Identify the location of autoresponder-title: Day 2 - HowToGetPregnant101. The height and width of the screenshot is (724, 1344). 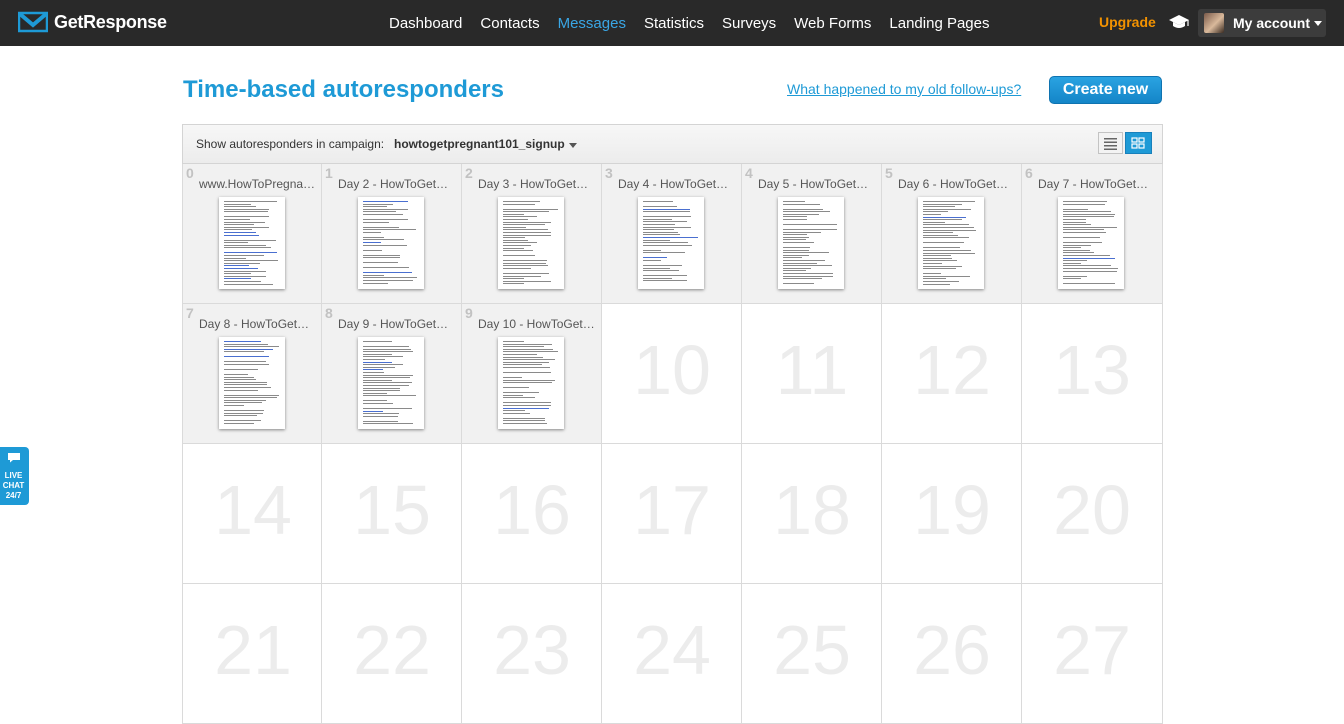
(397, 184).